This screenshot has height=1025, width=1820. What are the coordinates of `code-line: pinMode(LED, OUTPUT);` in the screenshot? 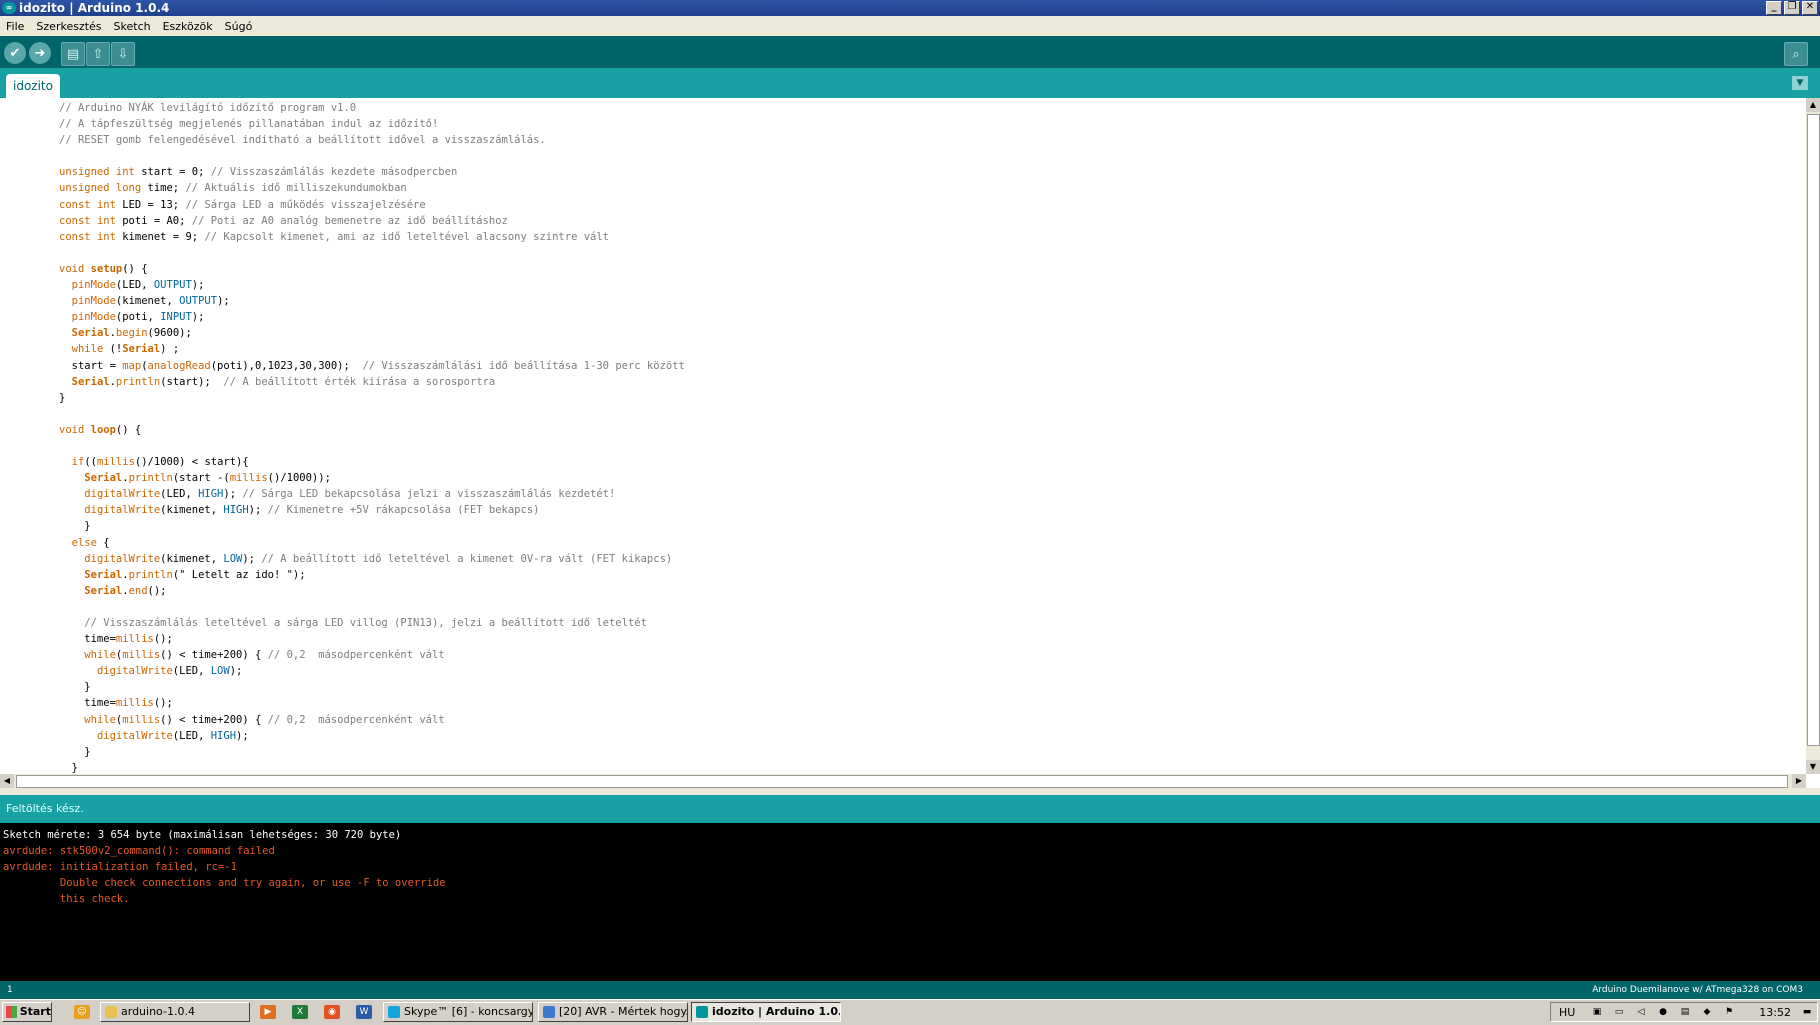 It's located at (138, 285).